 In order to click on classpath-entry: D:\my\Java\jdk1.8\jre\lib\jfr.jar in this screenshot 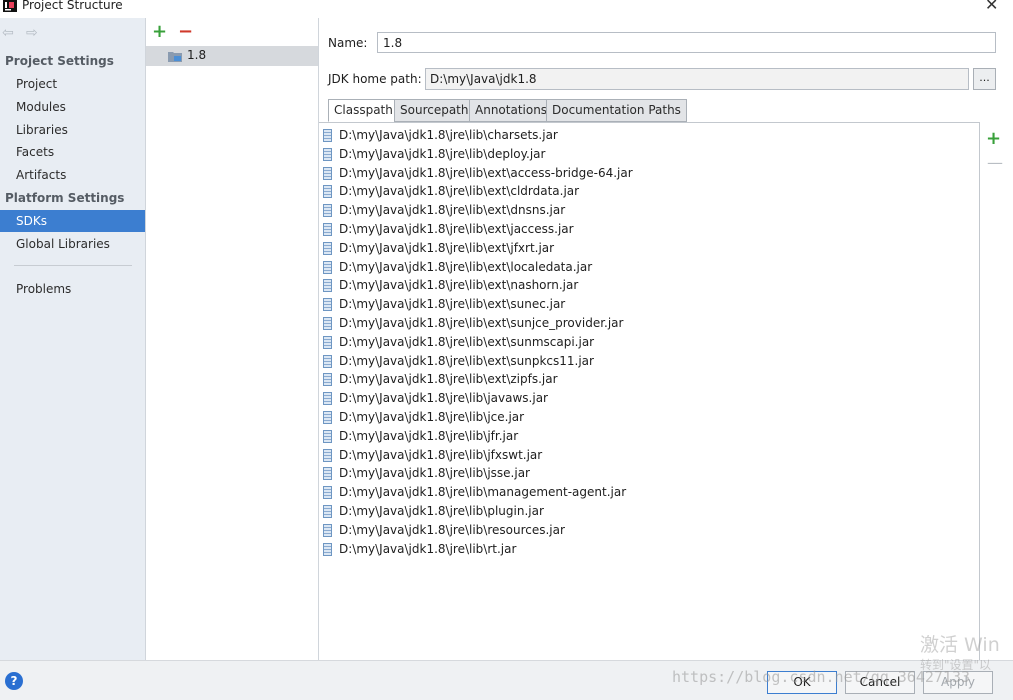, I will do `click(429, 435)`.